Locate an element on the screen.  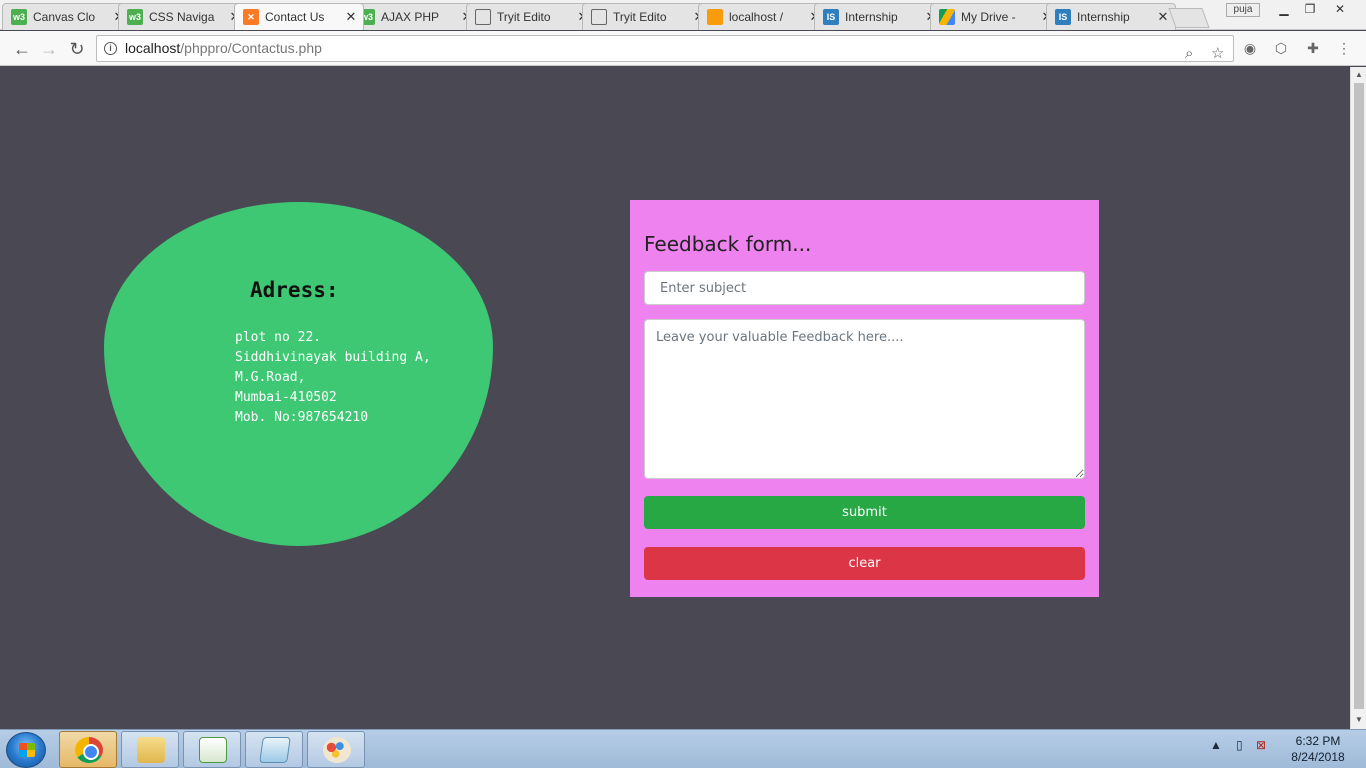
system-clock: 6:32 PM 8/24/2018 is located at coordinates (1318, 749).